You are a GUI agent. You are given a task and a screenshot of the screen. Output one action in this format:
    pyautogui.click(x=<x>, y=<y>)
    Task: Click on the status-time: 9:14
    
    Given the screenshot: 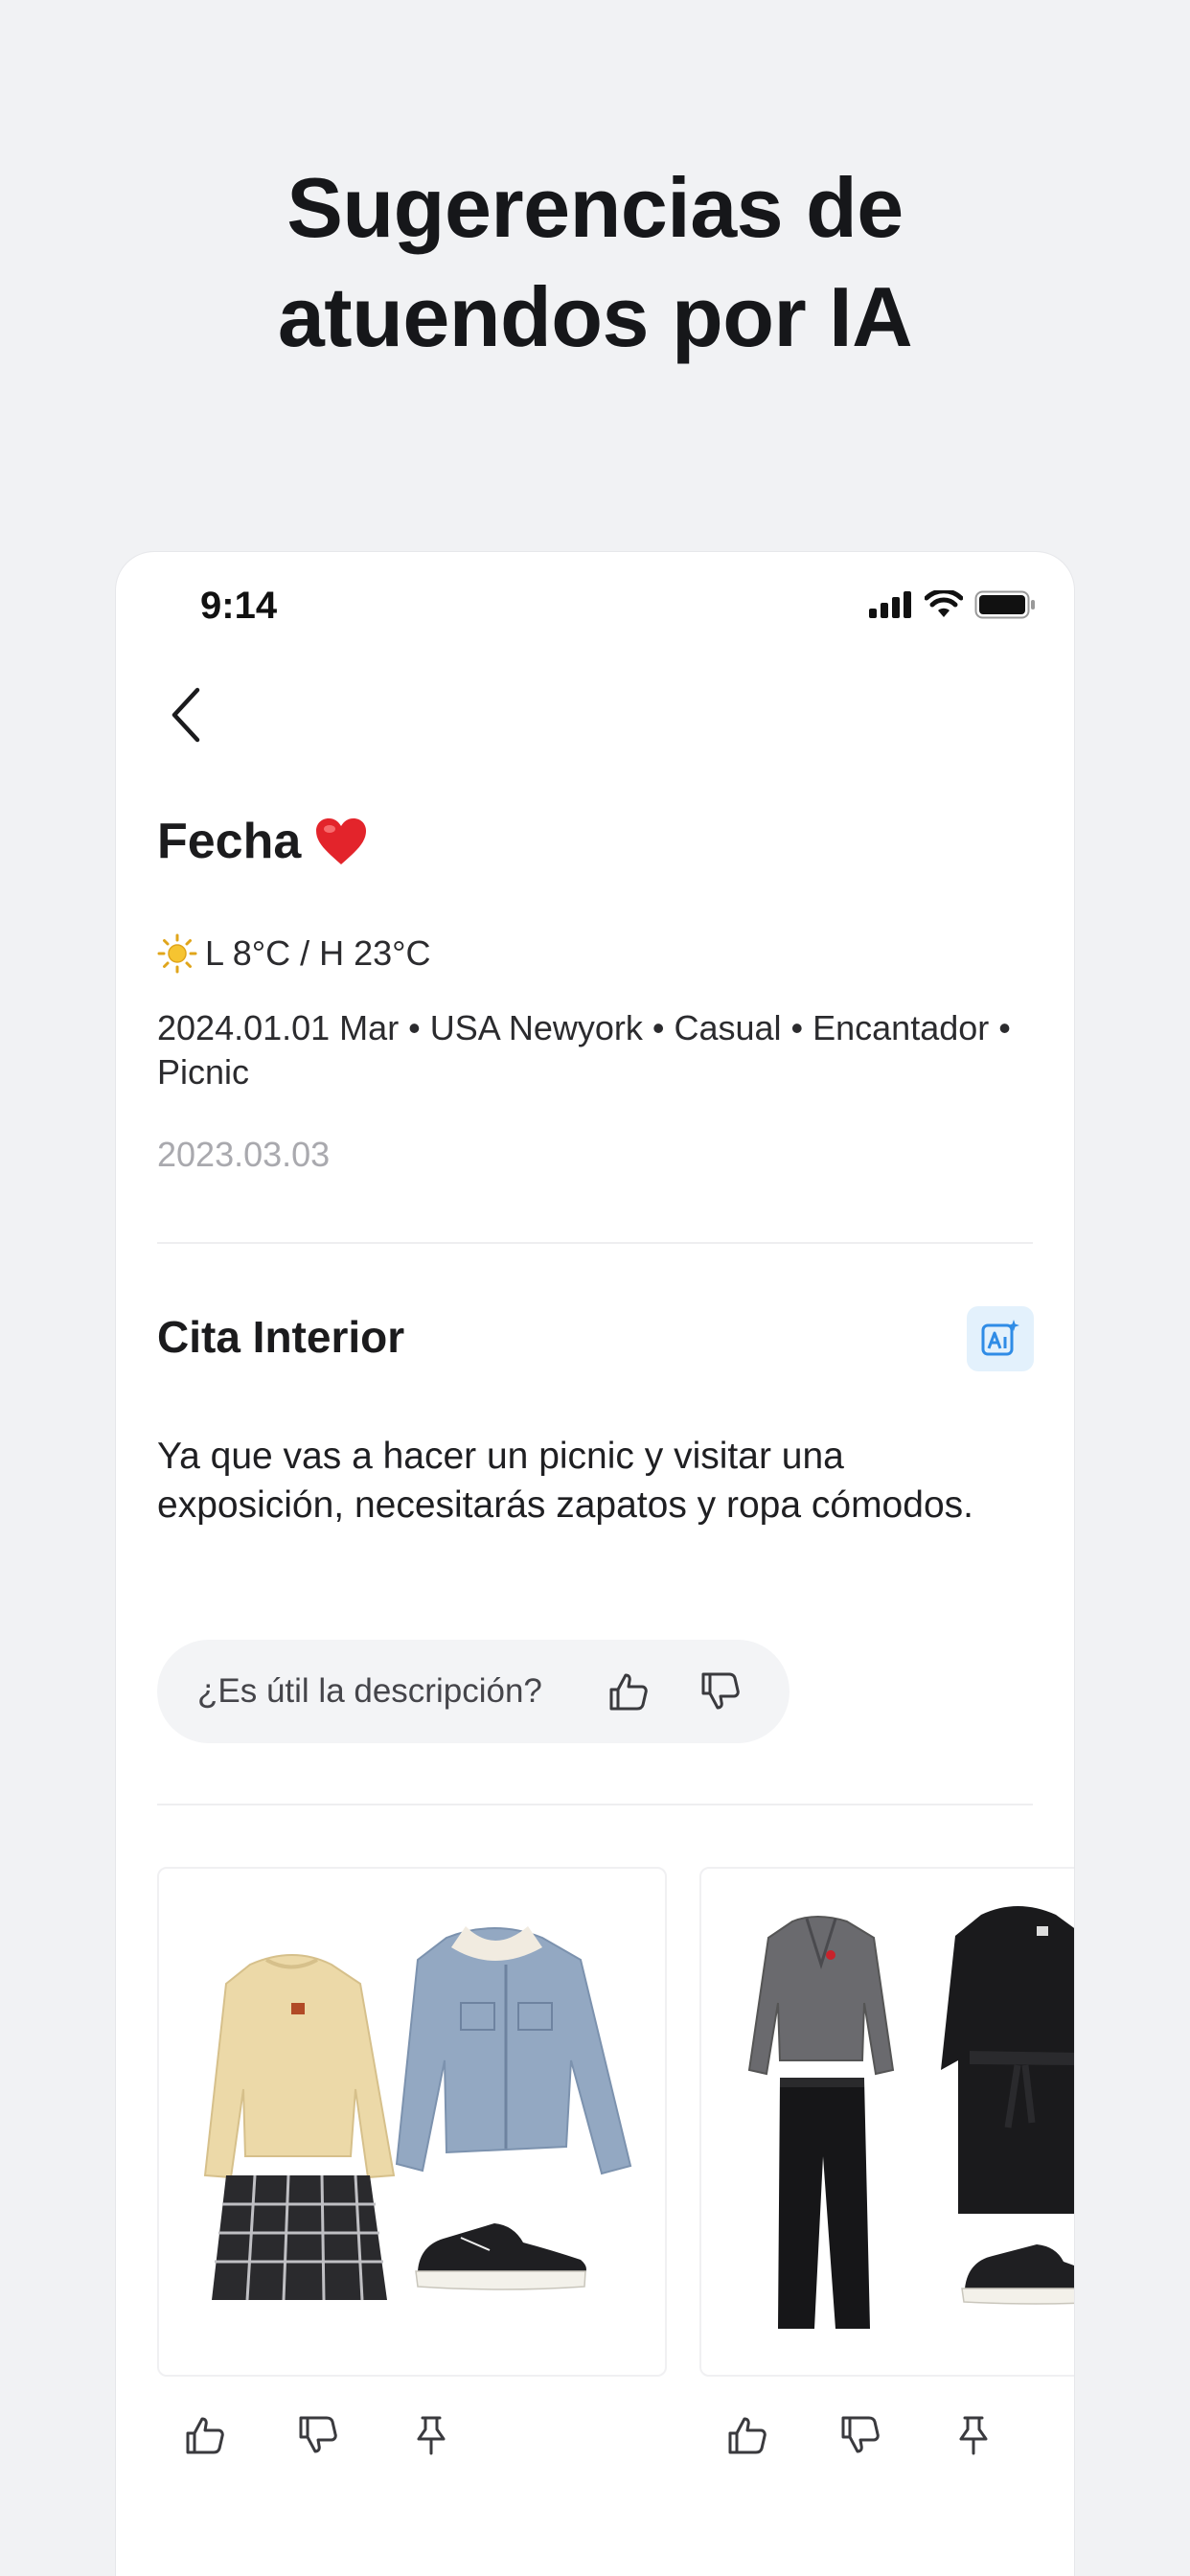 What is the action you would take?
    pyautogui.click(x=239, y=606)
    